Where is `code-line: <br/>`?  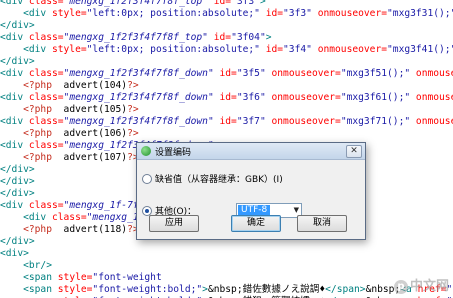
code-line: <br/> is located at coordinates (26, 266).